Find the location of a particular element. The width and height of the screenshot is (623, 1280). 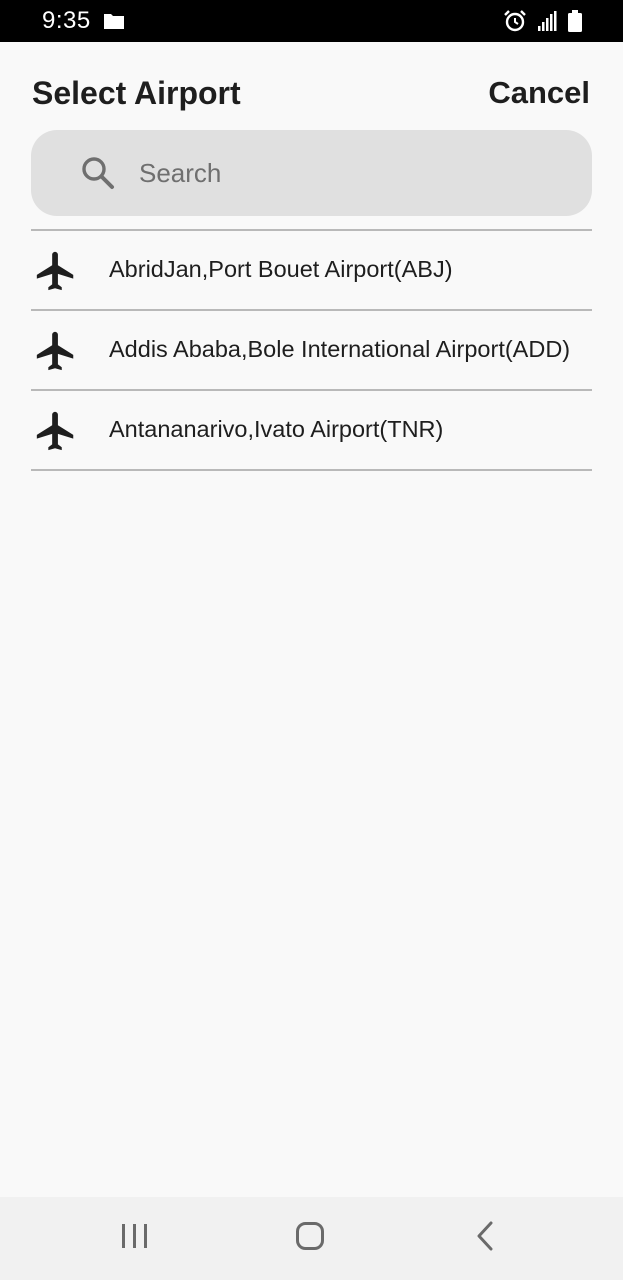

status-time: 9:35 is located at coordinates (66, 20).